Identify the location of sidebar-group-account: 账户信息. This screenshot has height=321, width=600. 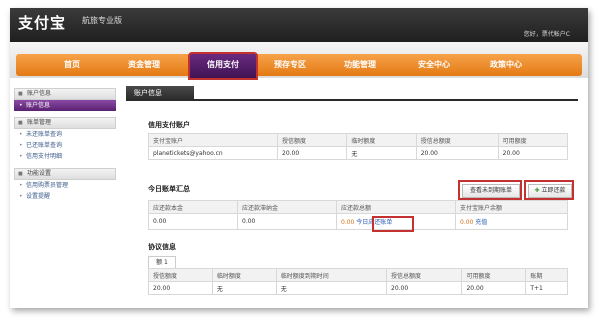
(65, 94).